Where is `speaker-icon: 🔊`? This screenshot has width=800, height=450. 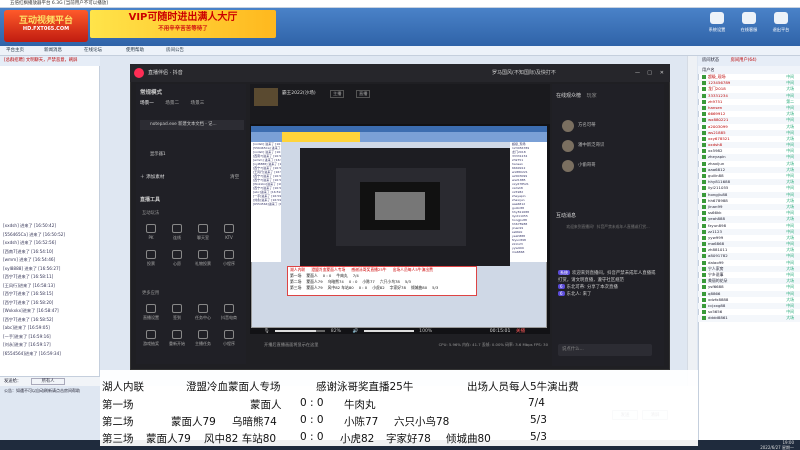
speaker-icon: 🔊 is located at coordinates (355, 331).